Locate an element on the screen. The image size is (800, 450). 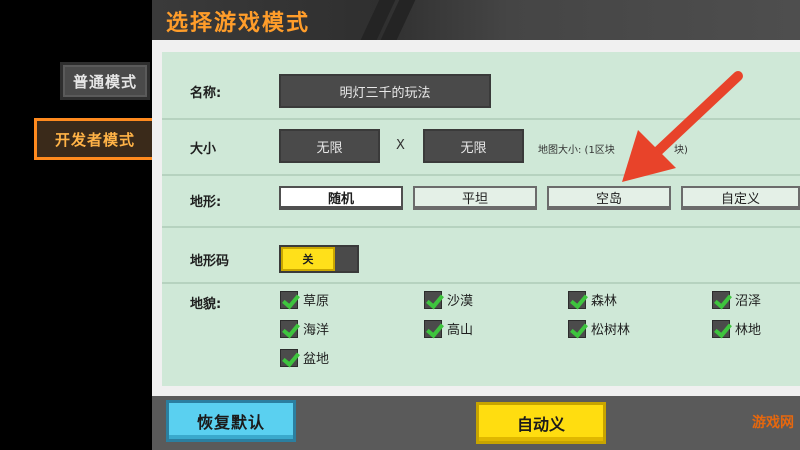
terrain-option-flat: 平坦 is located at coordinates (475, 198).